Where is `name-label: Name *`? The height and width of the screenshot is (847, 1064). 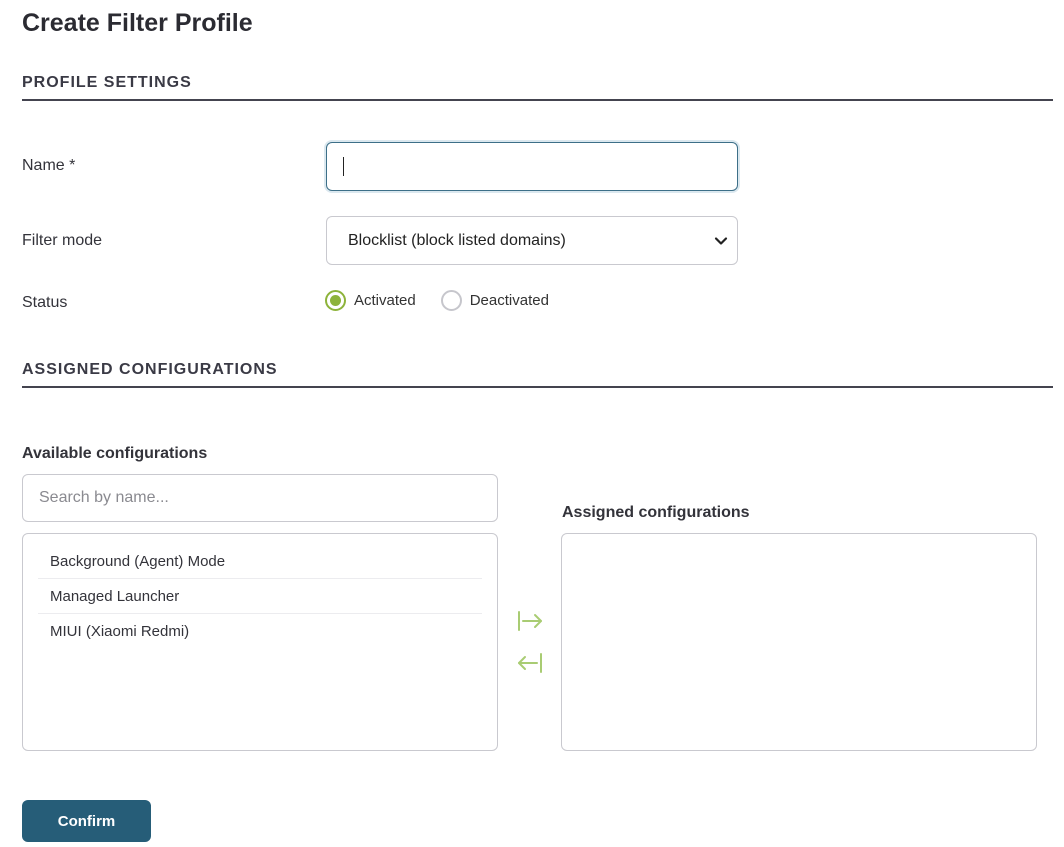
name-label: Name * is located at coordinates (49, 165).